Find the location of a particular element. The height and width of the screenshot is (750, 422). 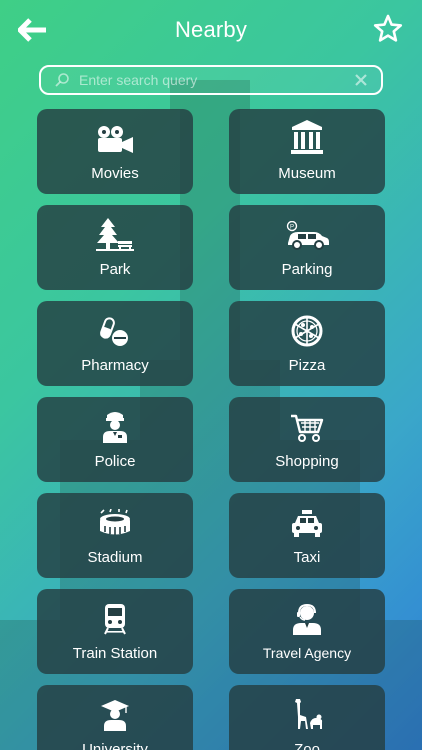

category-shopping: Shopping is located at coordinates (307, 439).